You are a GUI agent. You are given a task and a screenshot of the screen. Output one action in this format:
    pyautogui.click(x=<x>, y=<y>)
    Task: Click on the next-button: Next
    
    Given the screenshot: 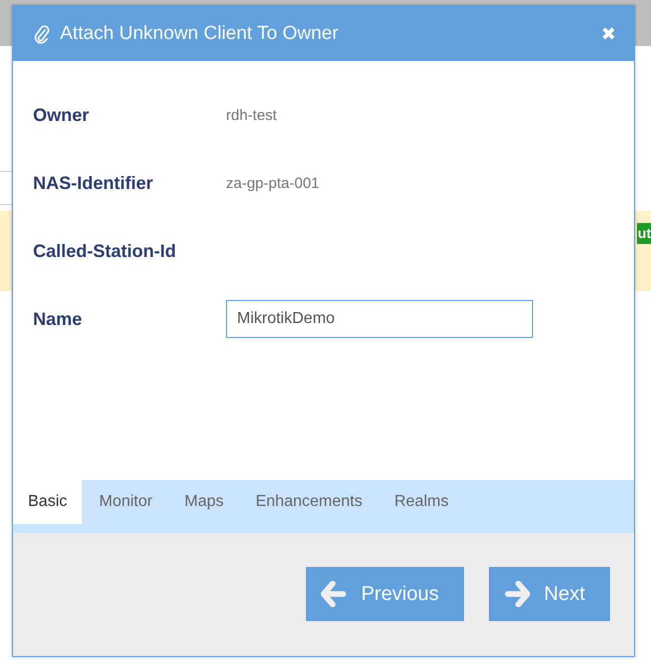 What is the action you would take?
    pyautogui.click(x=549, y=594)
    